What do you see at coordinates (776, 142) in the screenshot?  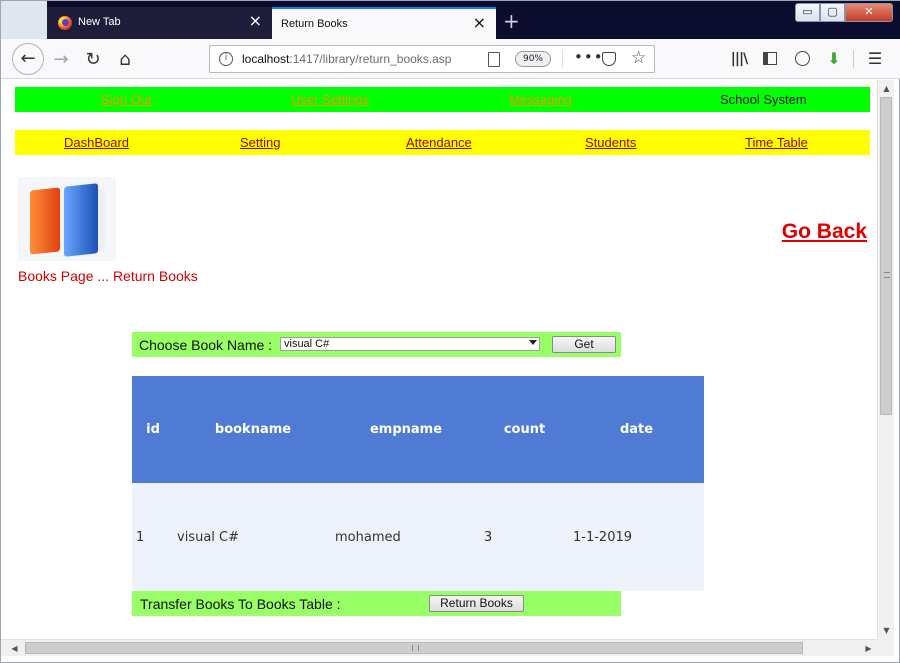 I see `nav-time-table-link: Time Table` at bounding box center [776, 142].